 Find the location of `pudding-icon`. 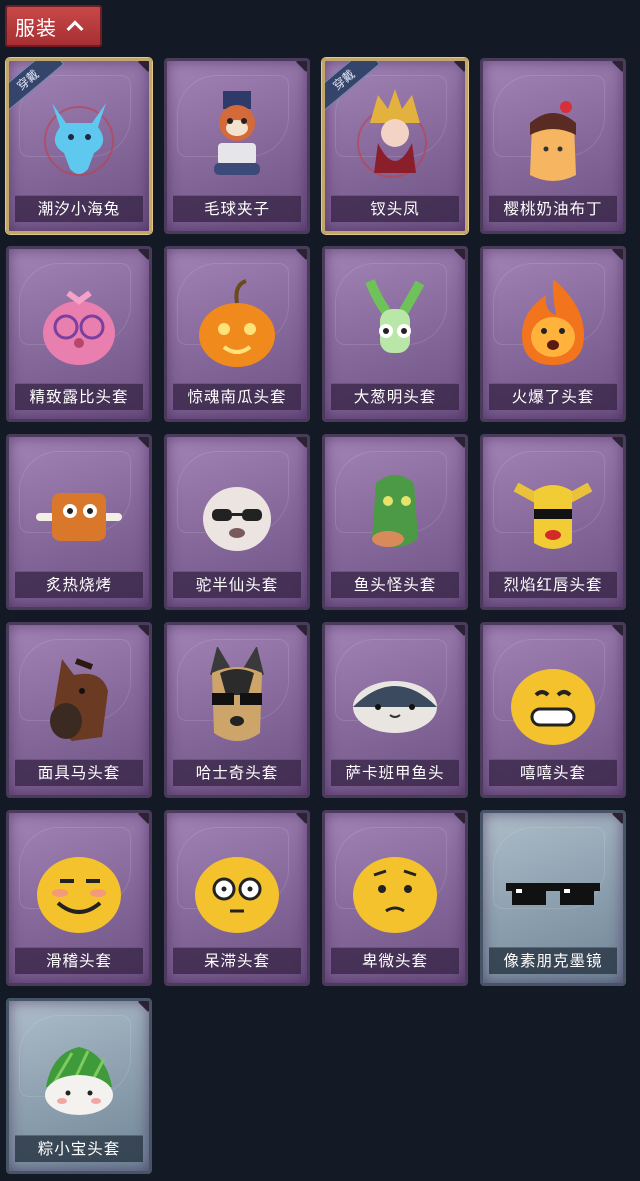

pudding-icon is located at coordinates (553, 141).